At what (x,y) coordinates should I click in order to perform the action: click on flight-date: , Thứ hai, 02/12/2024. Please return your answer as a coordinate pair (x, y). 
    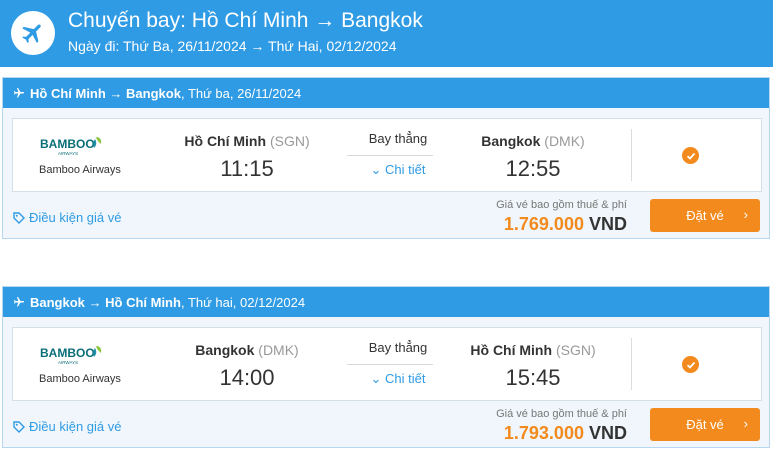
    Looking at the image, I should click on (243, 302).